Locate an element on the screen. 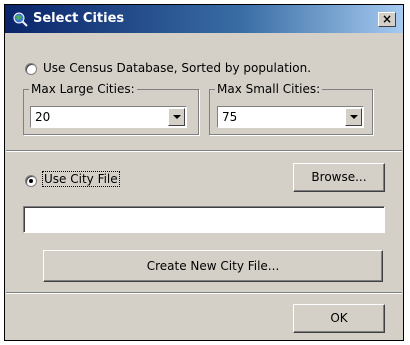 Image resolution: width=410 pixels, height=345 pixels. city-file-path-input is located at coordinates (204, 219).